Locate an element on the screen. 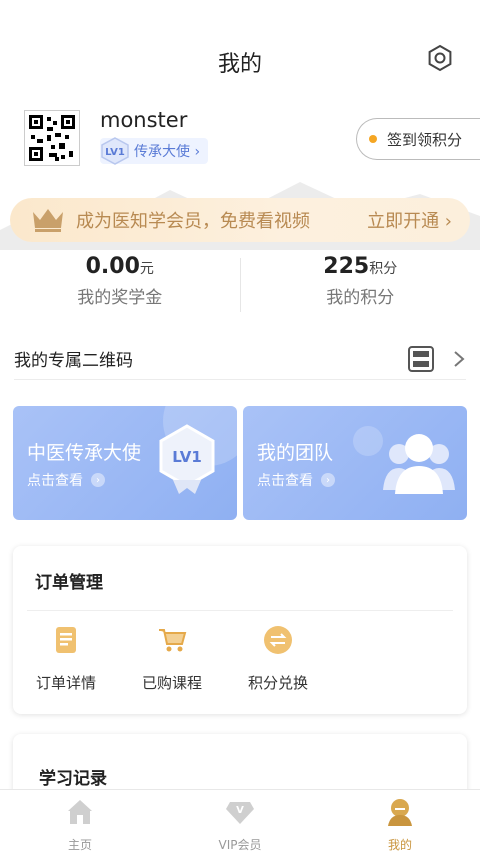  tab-home: 主页 is located at coordinates (80, 821).